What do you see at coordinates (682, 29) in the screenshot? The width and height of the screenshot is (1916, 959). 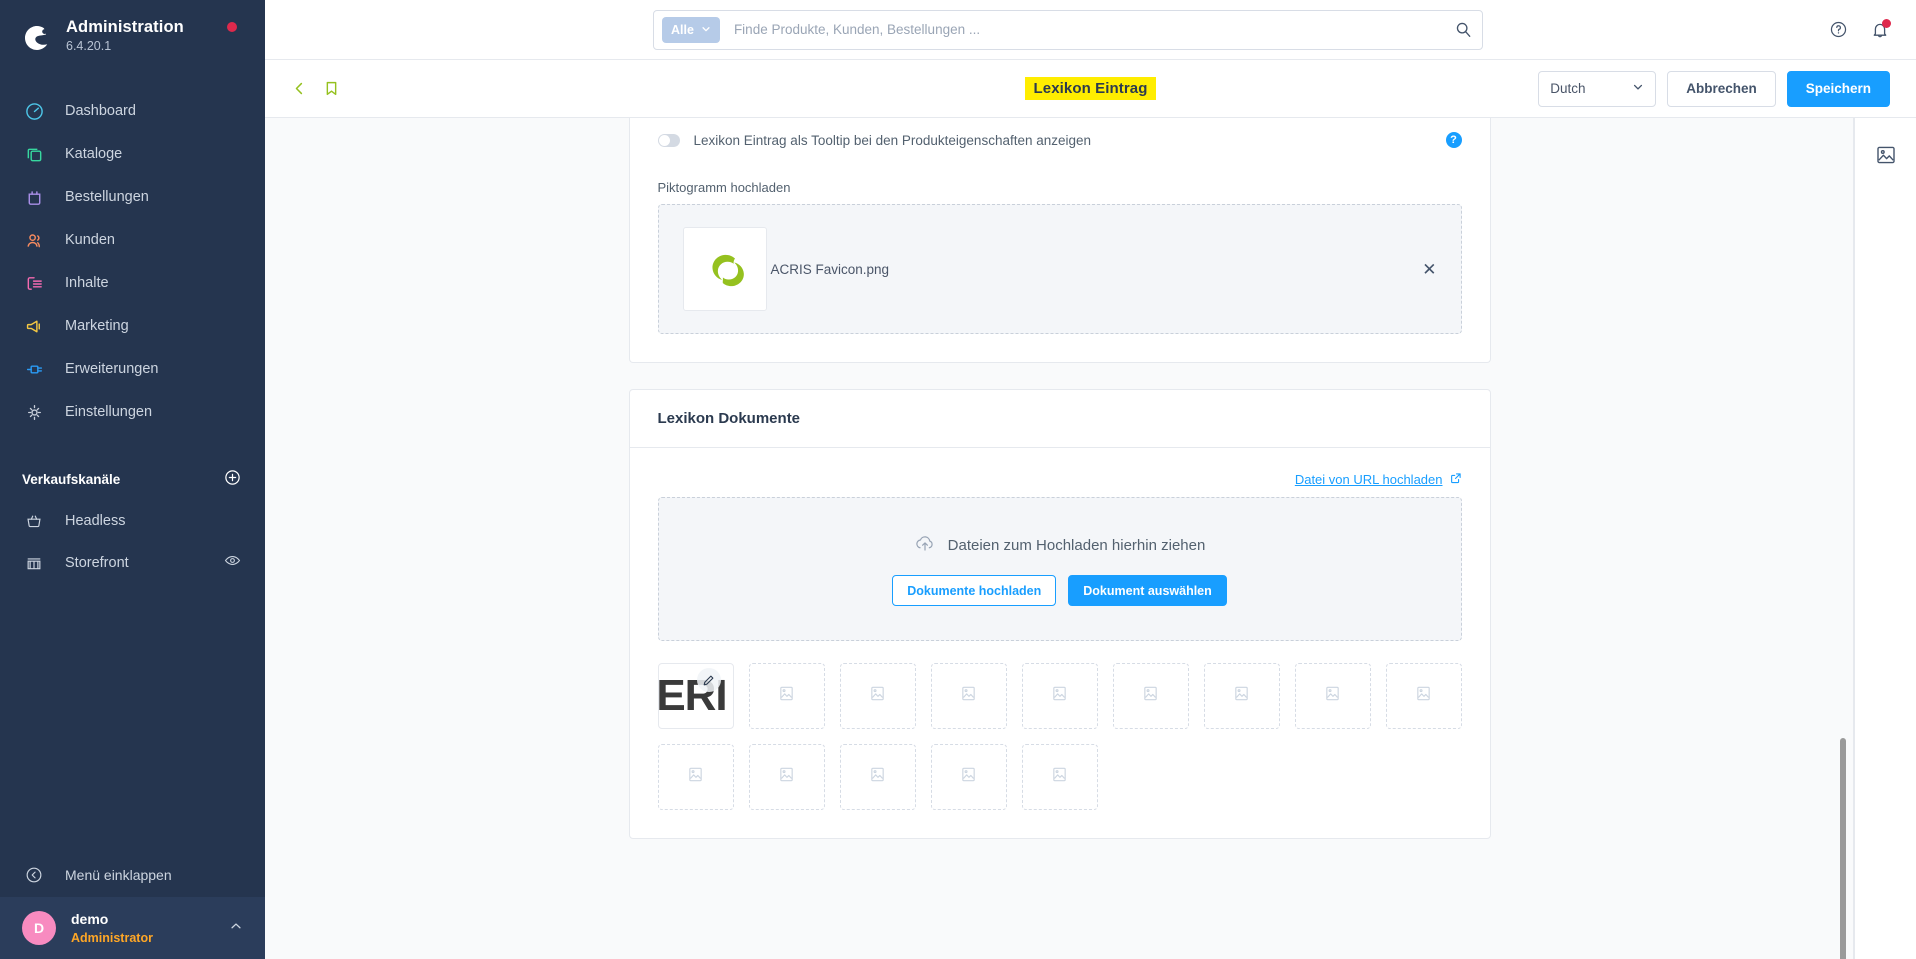 I see `search-scope-label: Alle` at bounding box center [682, 29].